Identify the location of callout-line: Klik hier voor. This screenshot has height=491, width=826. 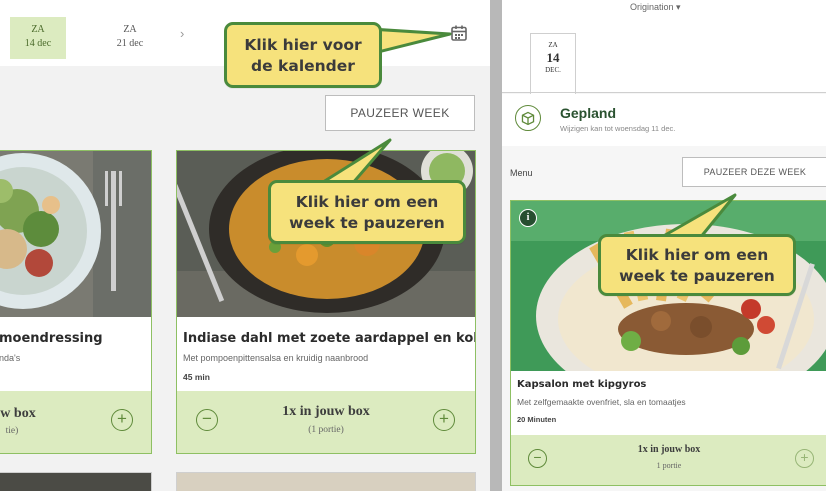
(303, 45).